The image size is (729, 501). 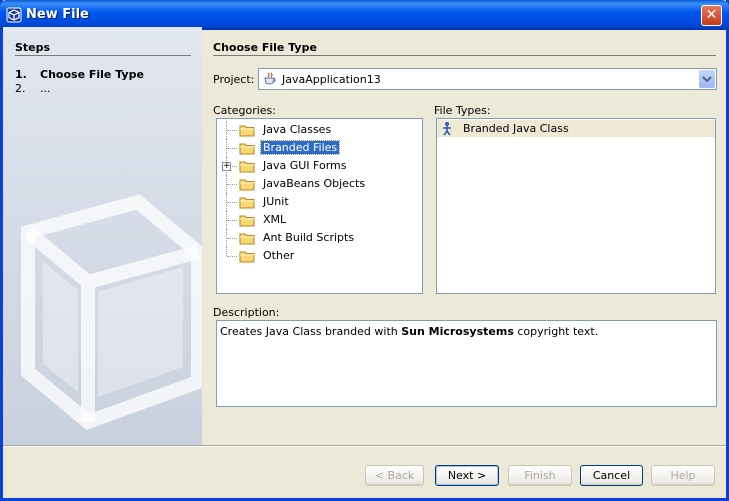 I want to click on dropdown-button, so click(x=707, y=79).